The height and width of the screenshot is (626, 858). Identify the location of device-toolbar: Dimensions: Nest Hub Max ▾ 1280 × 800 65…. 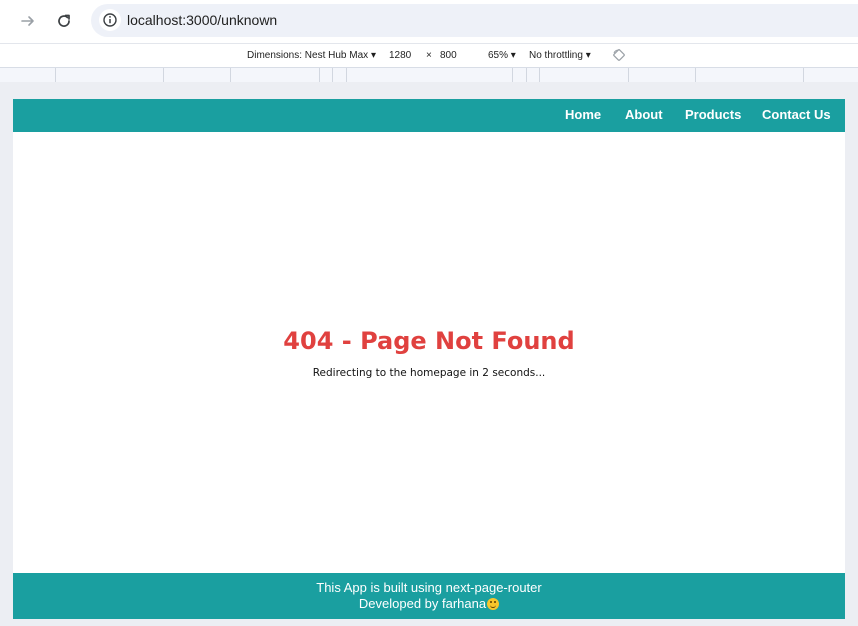
(429, 55).